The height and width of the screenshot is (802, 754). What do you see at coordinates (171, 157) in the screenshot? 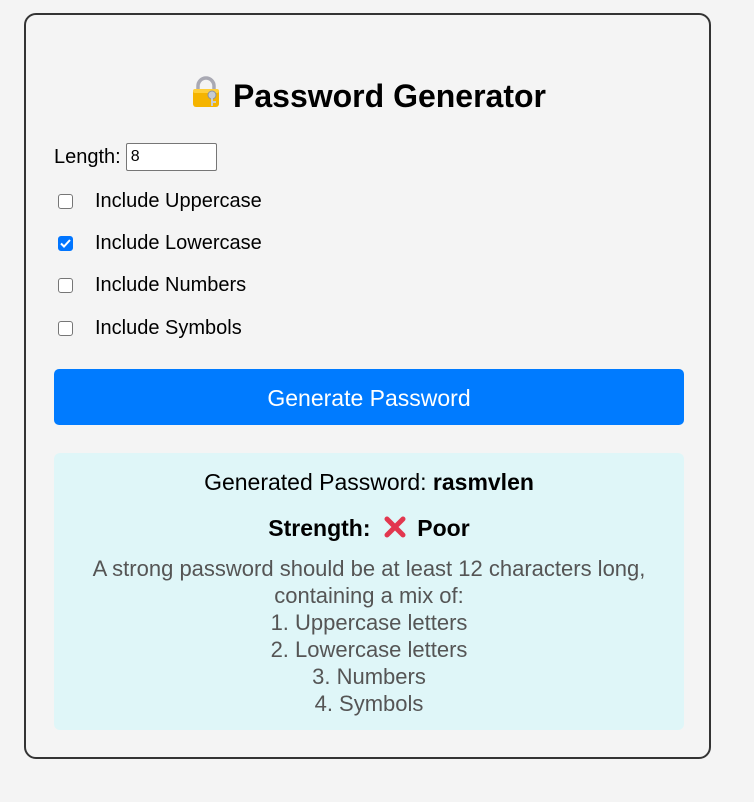
I see `length-input` at bounding box center [171, 157].